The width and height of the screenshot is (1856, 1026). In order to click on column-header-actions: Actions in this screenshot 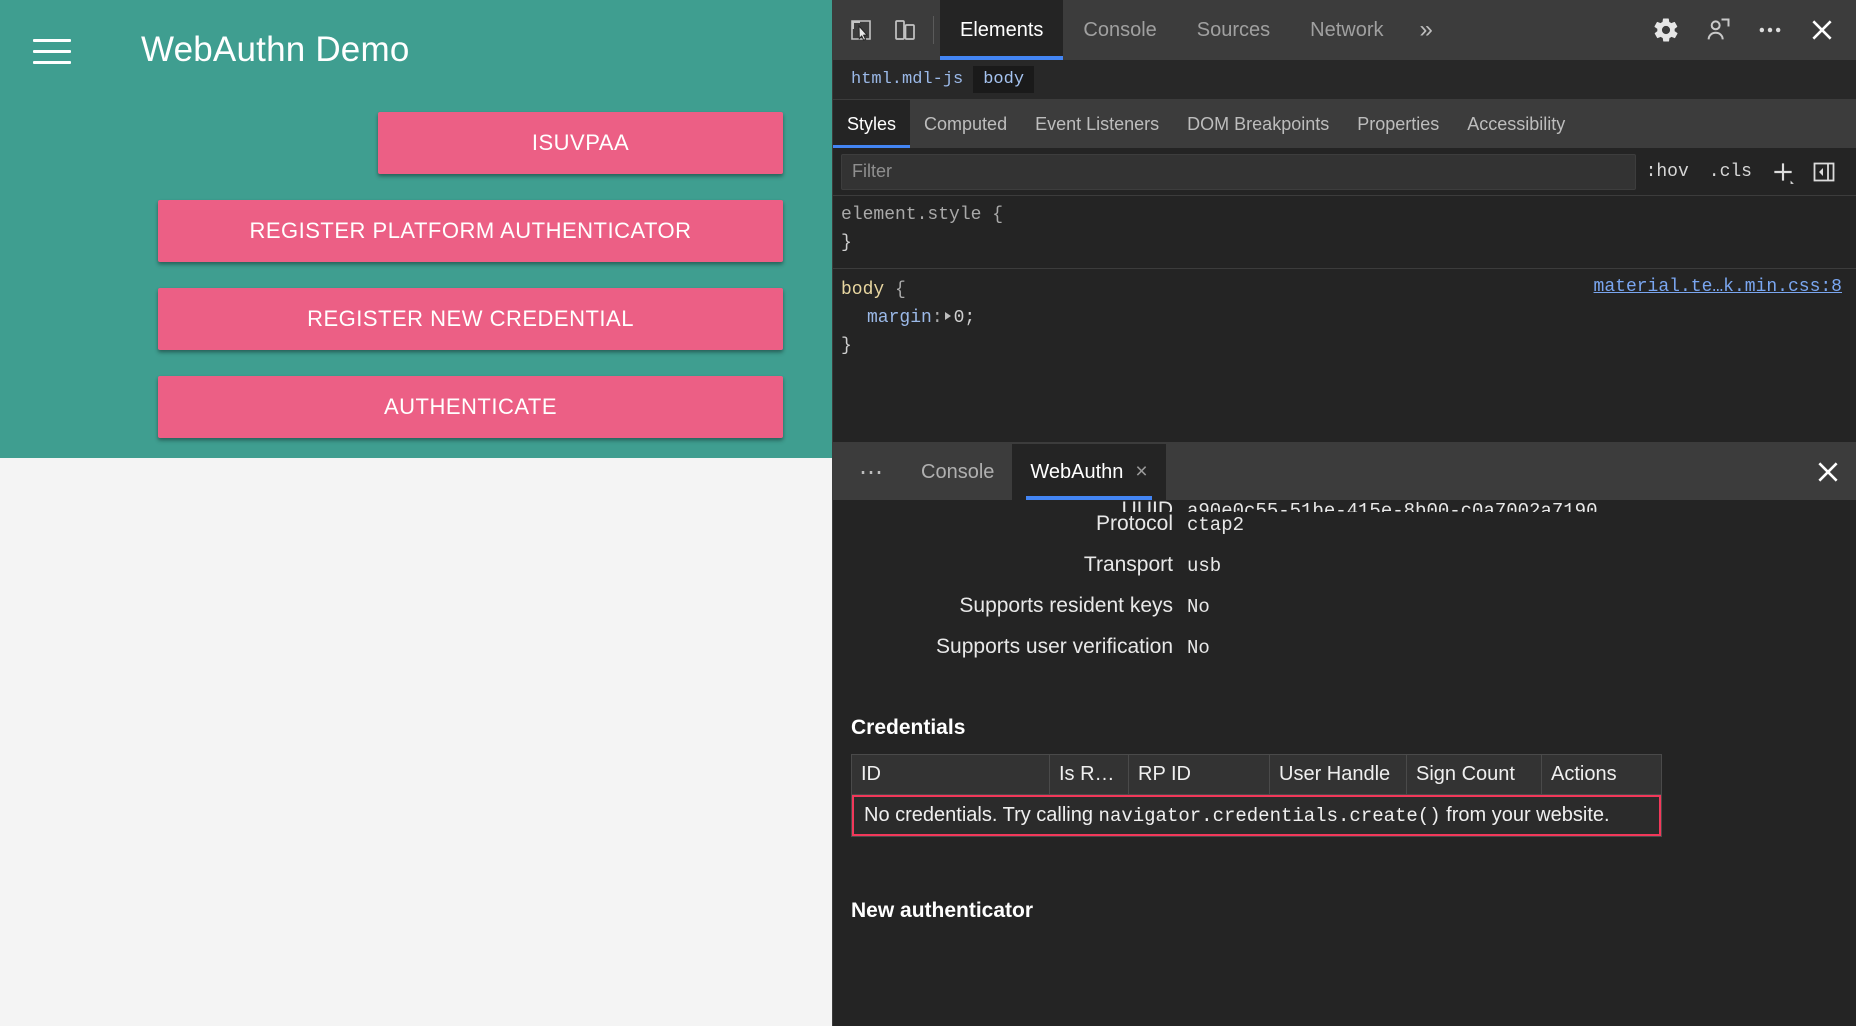, I will do `click(1601, 774)`.